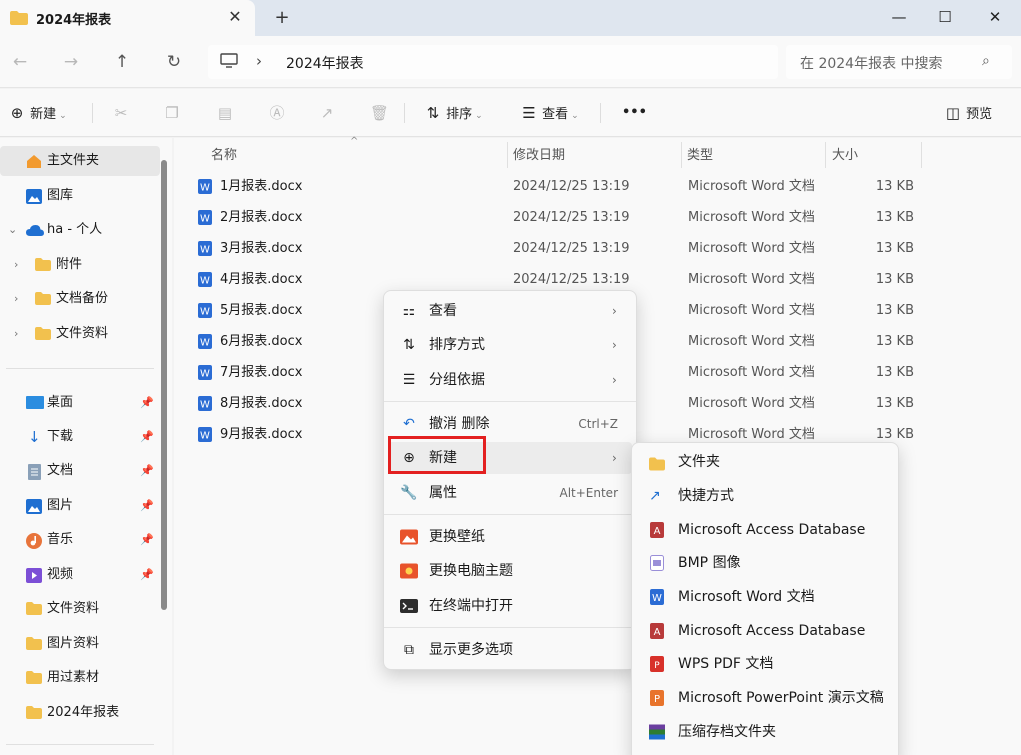 The width and height of the screenshot is (1021, 755). What do you see at coordinates (43, 264) in the screenshot?
I see `folder-icon` at bounding box center [43, 264].